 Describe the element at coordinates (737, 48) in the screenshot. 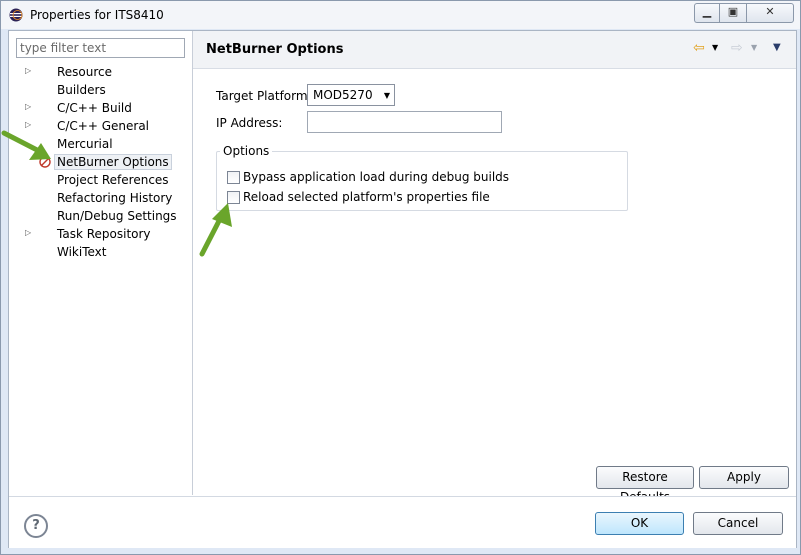

I see `forward-arrow-icon: ⇨` at that location.